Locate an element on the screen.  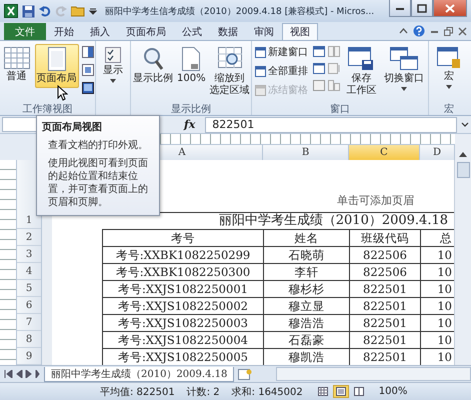
sheet-tab: 丽阳中学考生成绩（2010）2009.4.18 is located at coordinates (139, 374).